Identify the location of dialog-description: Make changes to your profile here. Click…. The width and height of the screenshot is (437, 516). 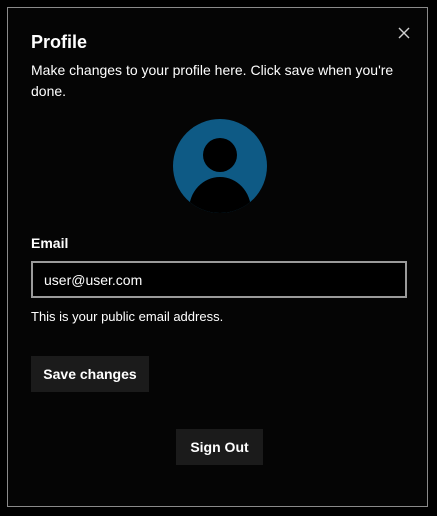
(212, 80).